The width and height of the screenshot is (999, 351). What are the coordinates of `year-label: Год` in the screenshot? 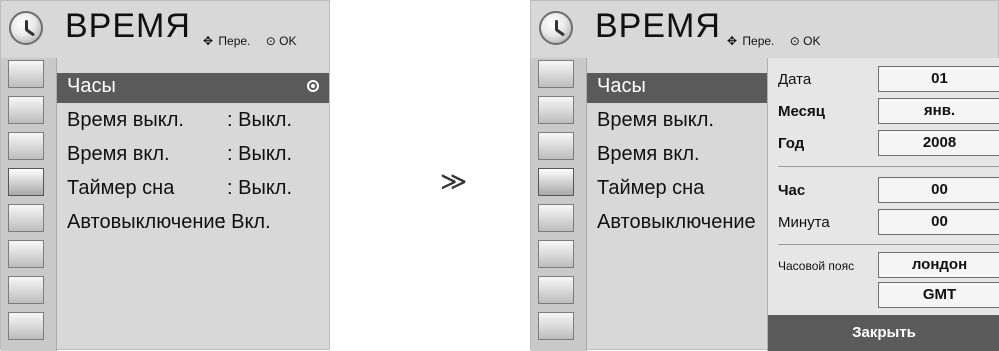 It's located at (791, 143).